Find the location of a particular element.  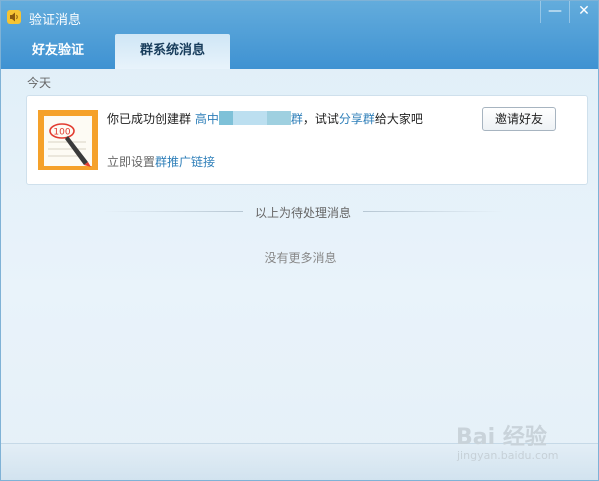

no-more-messages-text: 没有更多消息 is located at coordinates (300, 258).